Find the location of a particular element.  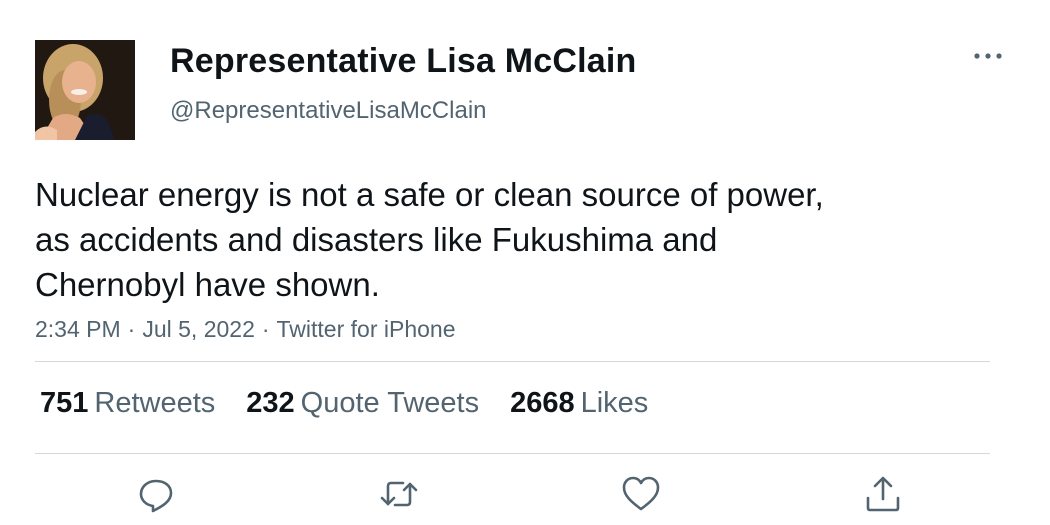

quote-tweets-count: 232 is located at coordinates (270, 403).